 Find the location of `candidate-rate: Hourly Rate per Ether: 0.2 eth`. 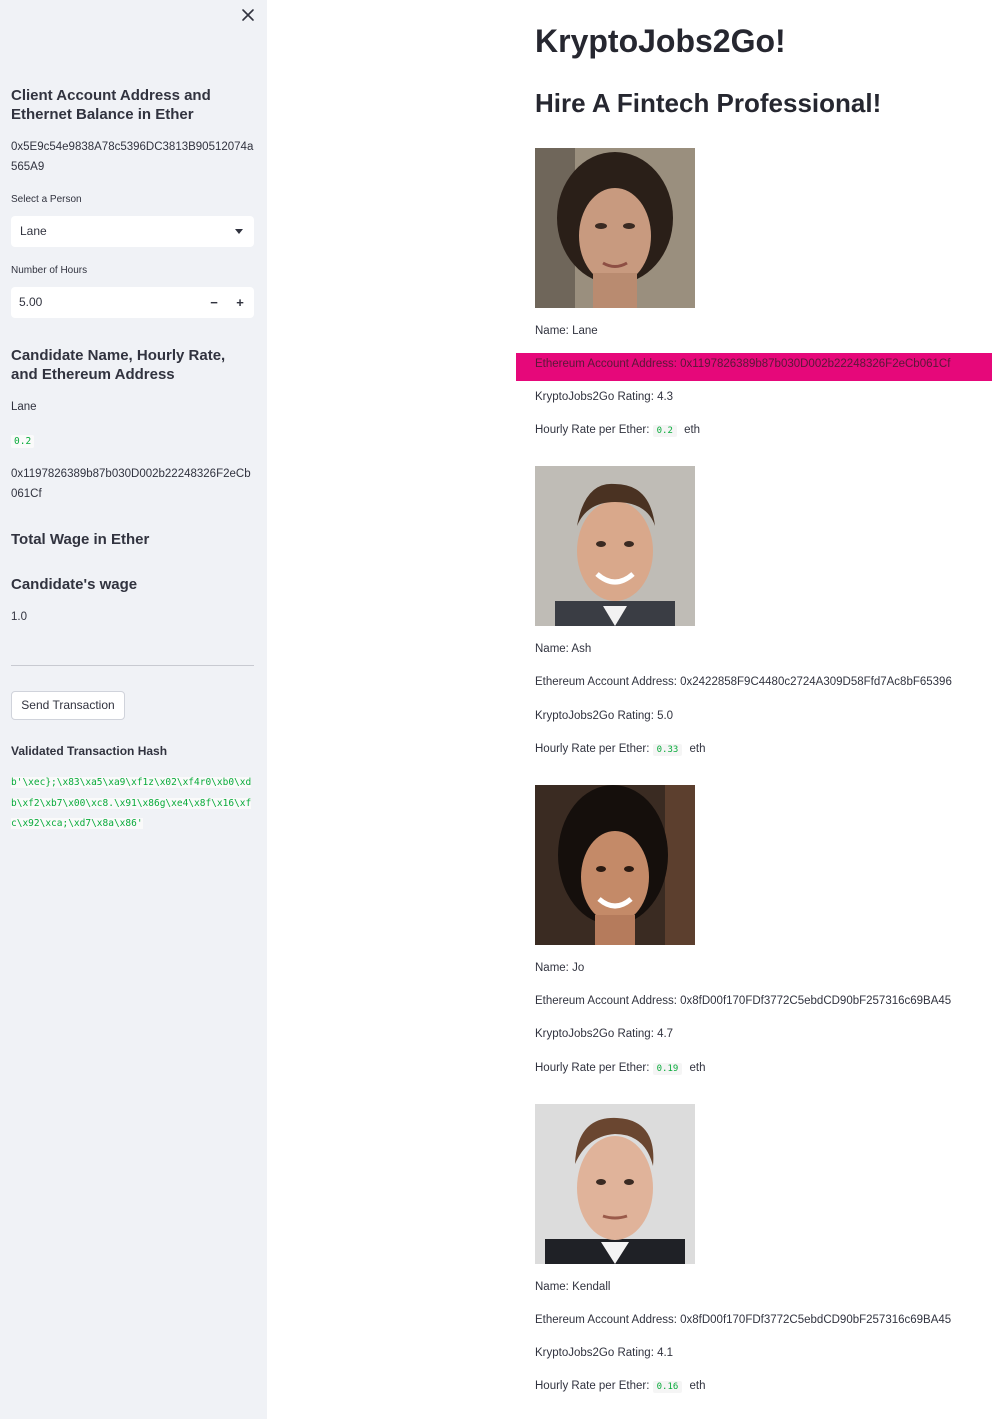

candidate-rate: Hourly Rate per Ether: 0.2 eth is located at coordinates (618, 430).